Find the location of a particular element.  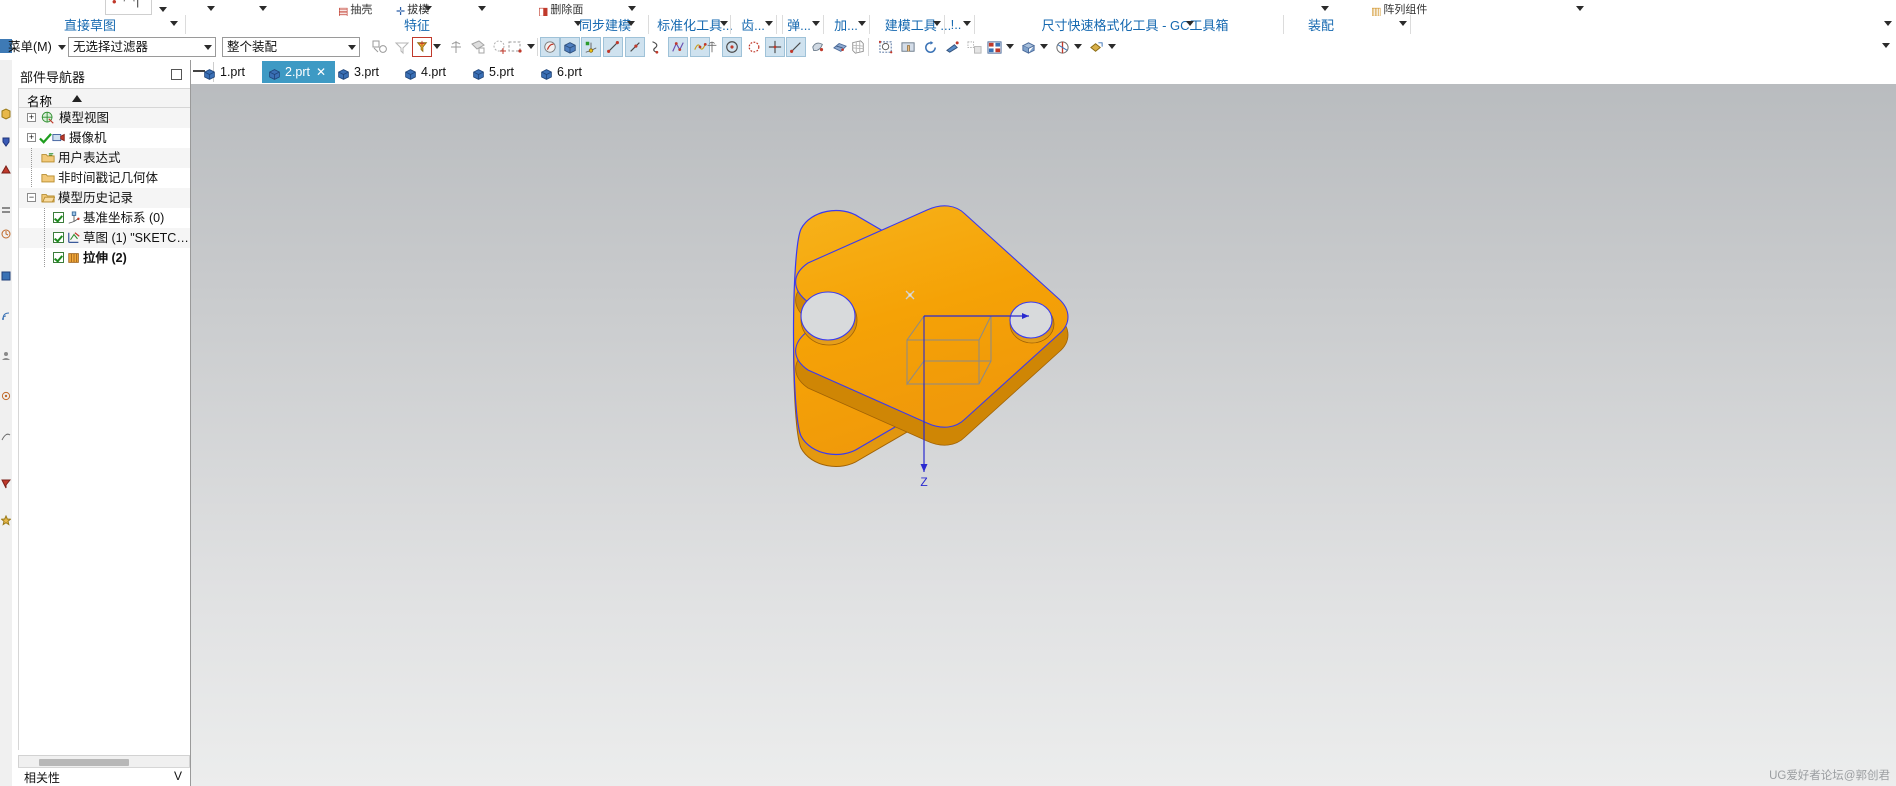

tab-3prt: 3.prt is located at coordinates (359, 72).